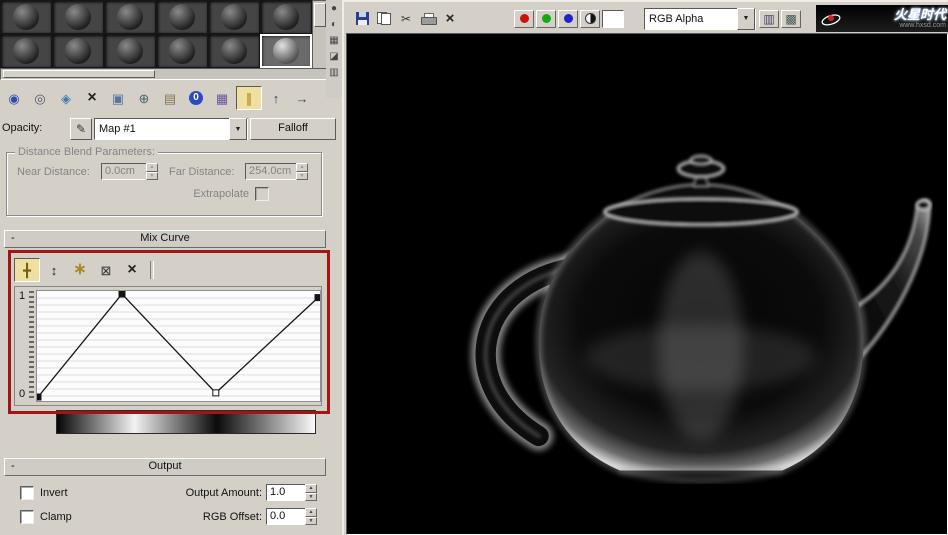 The width and height of the screenshot is (948, 535). Describe the element at coordinates (334, 73) in the screenshot. I see `video-color-check-button: ▥` at that location.